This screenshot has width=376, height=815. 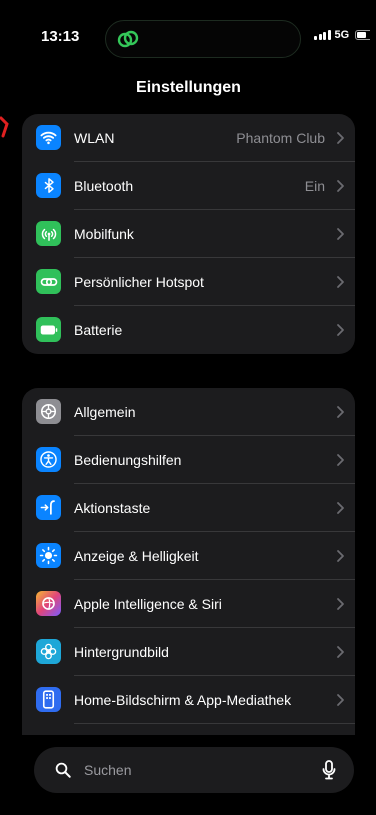 I want to click on page-title: Einstellungen, so click(x=188, y=87).